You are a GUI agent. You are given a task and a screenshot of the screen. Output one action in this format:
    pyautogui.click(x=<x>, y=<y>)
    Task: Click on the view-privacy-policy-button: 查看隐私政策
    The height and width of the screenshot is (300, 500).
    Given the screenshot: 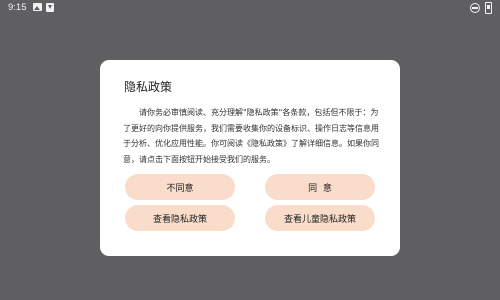 What is the action you would take?
    pyautogui.click(x=180, y=218)
    